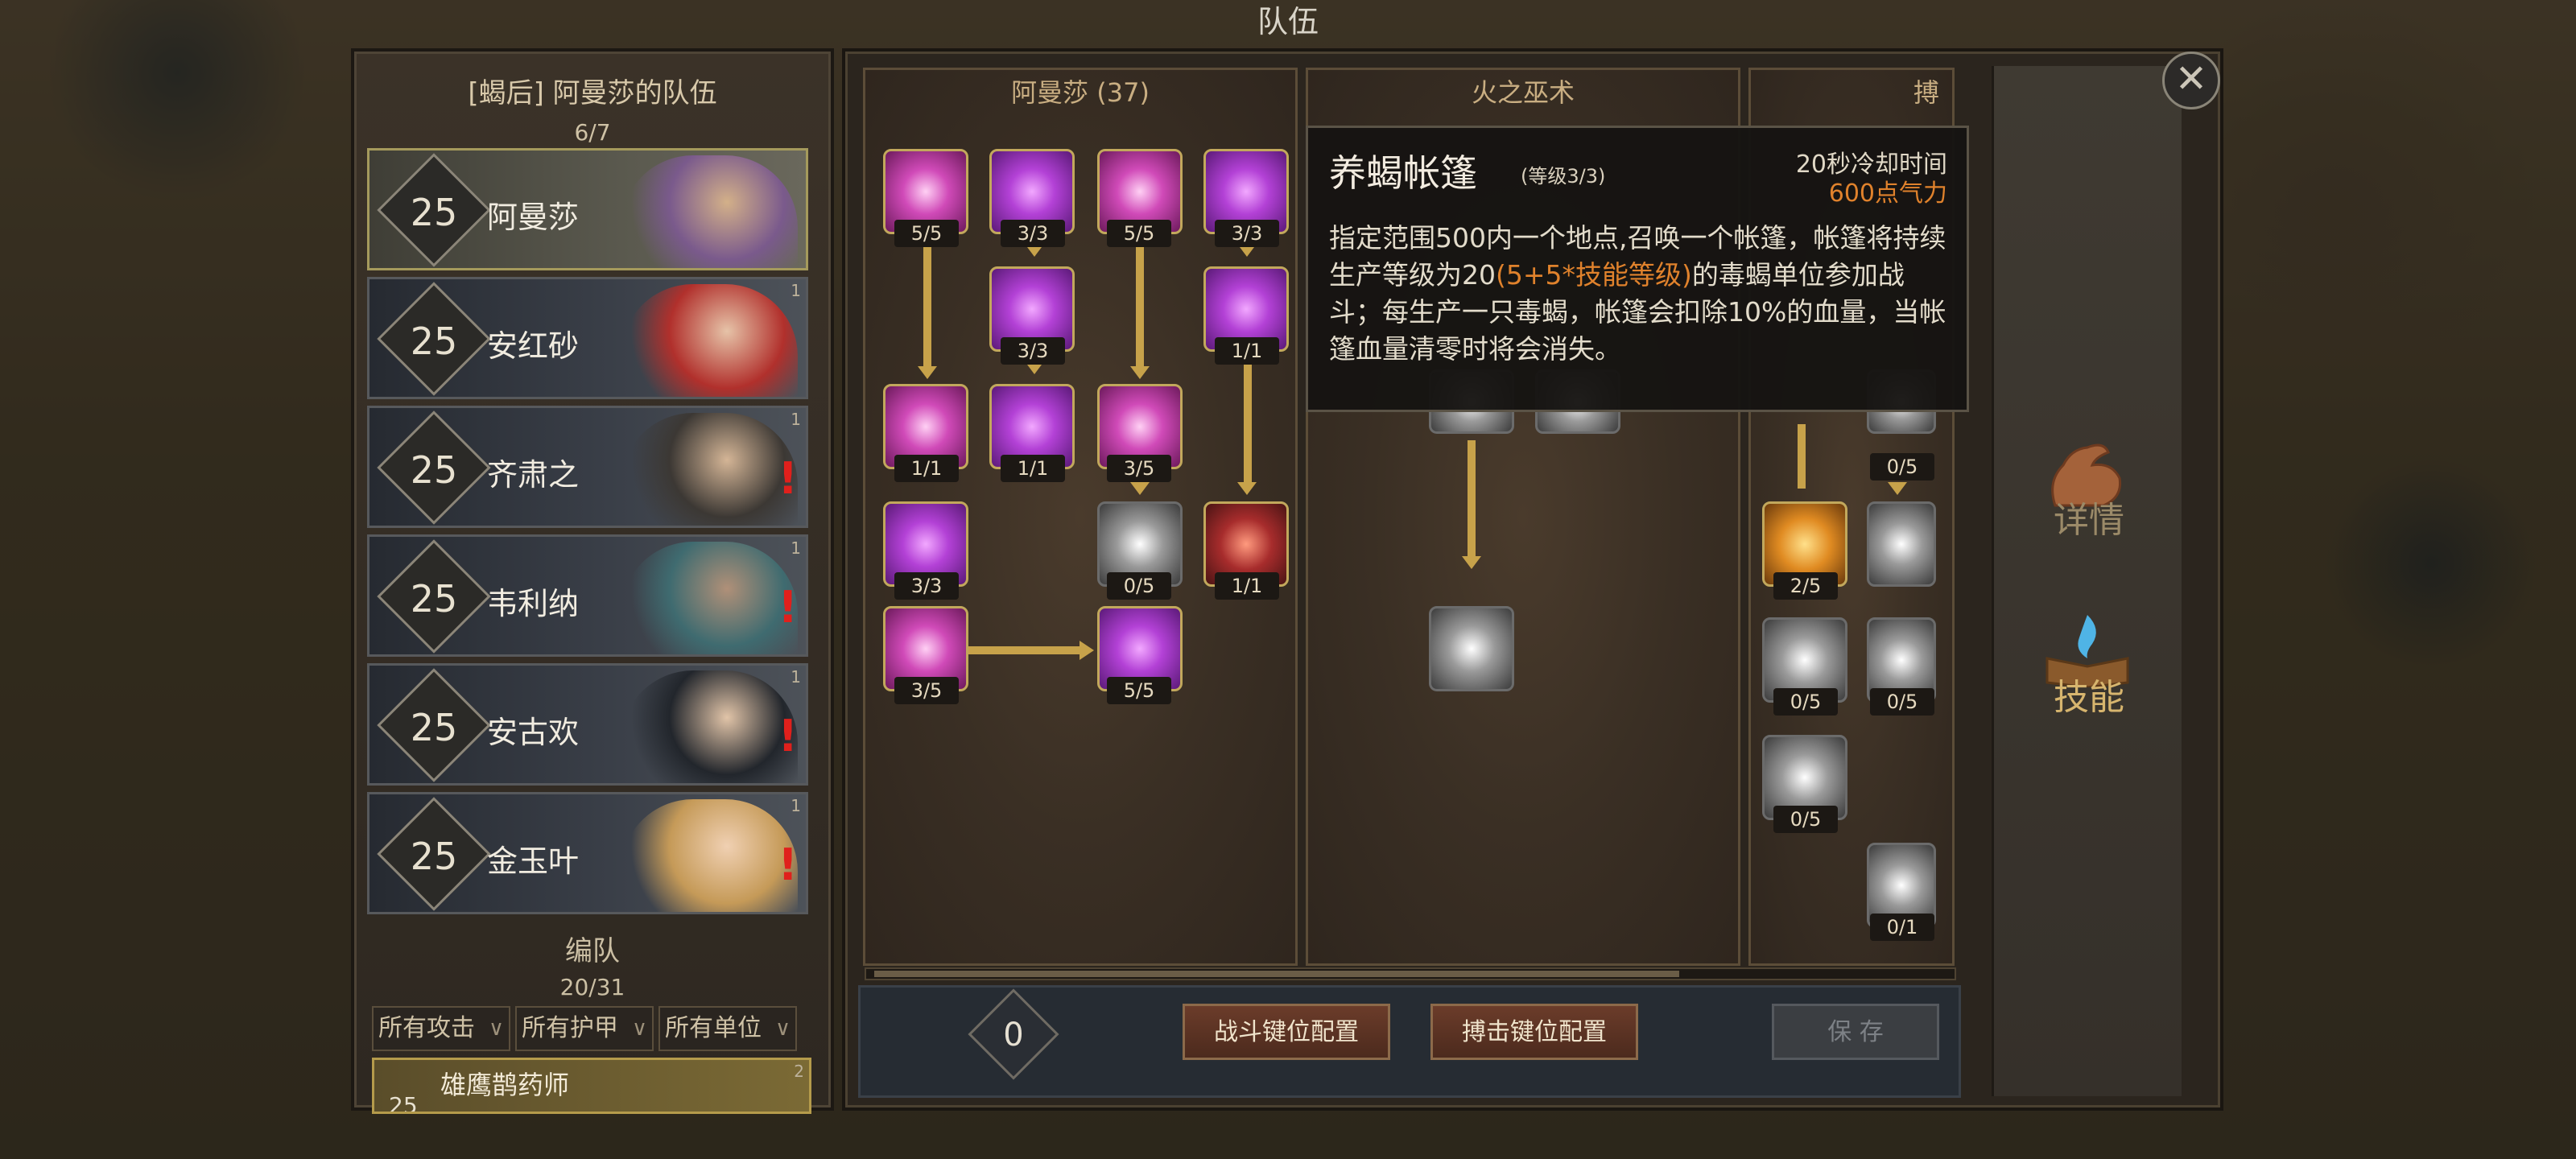 The height and width of the screenshot is (1159, 2576). I want to click on tooltip-level: (等级3/3), so click(1563, 176).